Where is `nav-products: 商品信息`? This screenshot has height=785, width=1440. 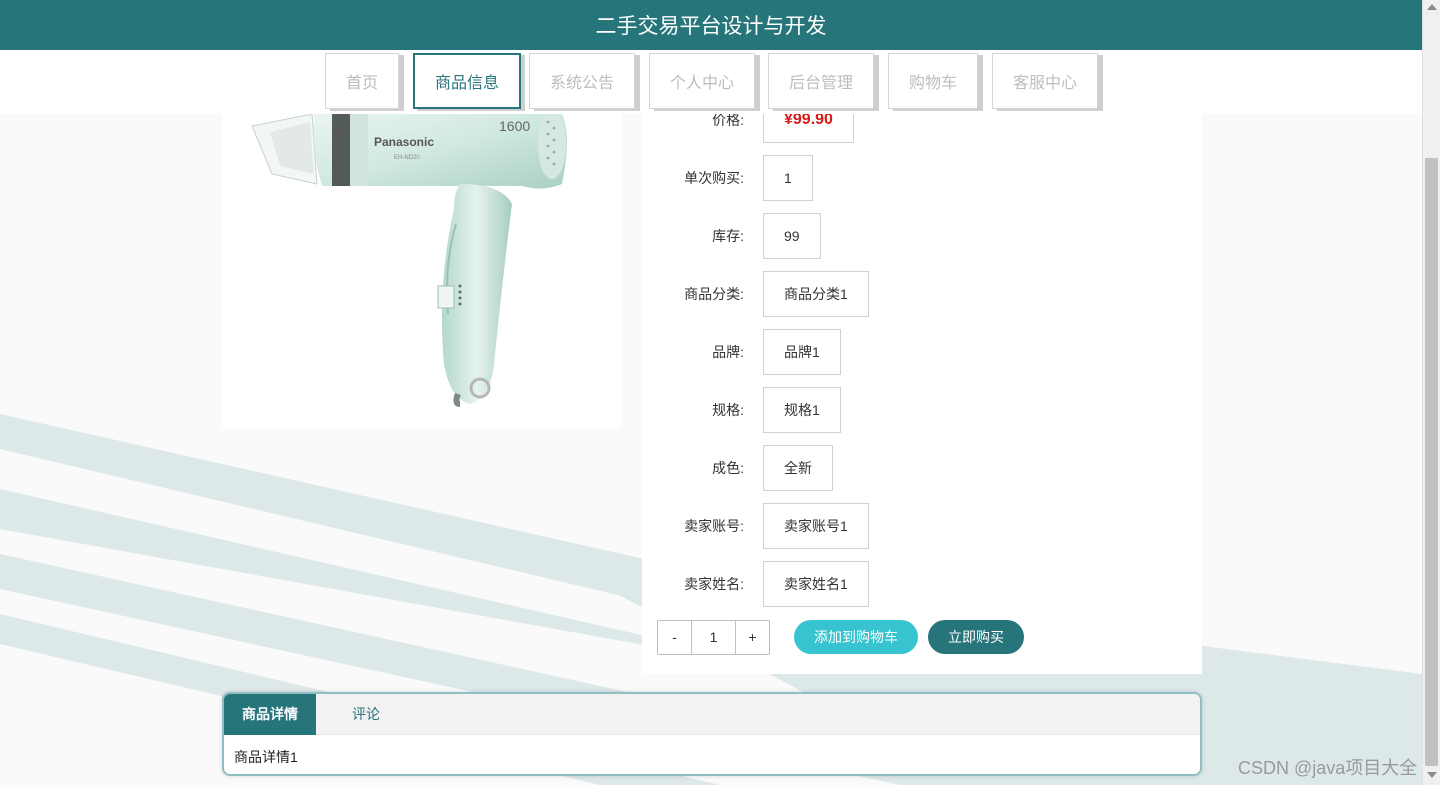
nav-products: 商品信息 is located at coordinates (467, 81).